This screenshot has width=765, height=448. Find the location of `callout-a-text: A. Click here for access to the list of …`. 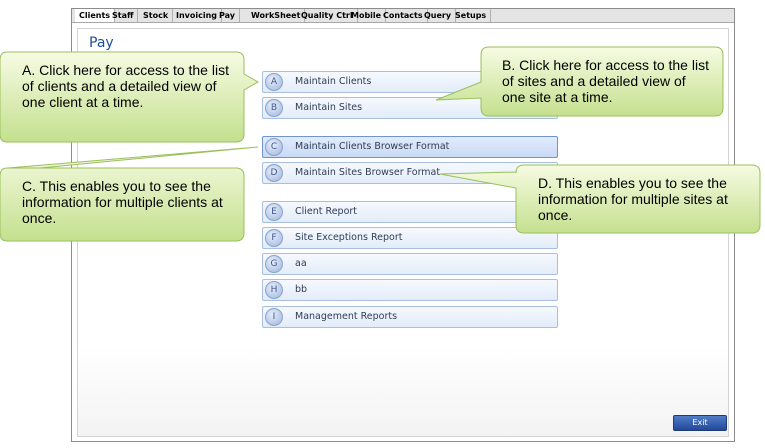

callout-a-text: A. Click here for access to the list of … is located at coordinates (125, 86).